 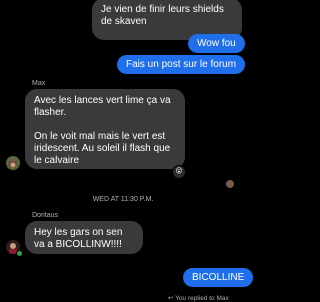 I want to click on online-indicator, so click(x=19, y=253).